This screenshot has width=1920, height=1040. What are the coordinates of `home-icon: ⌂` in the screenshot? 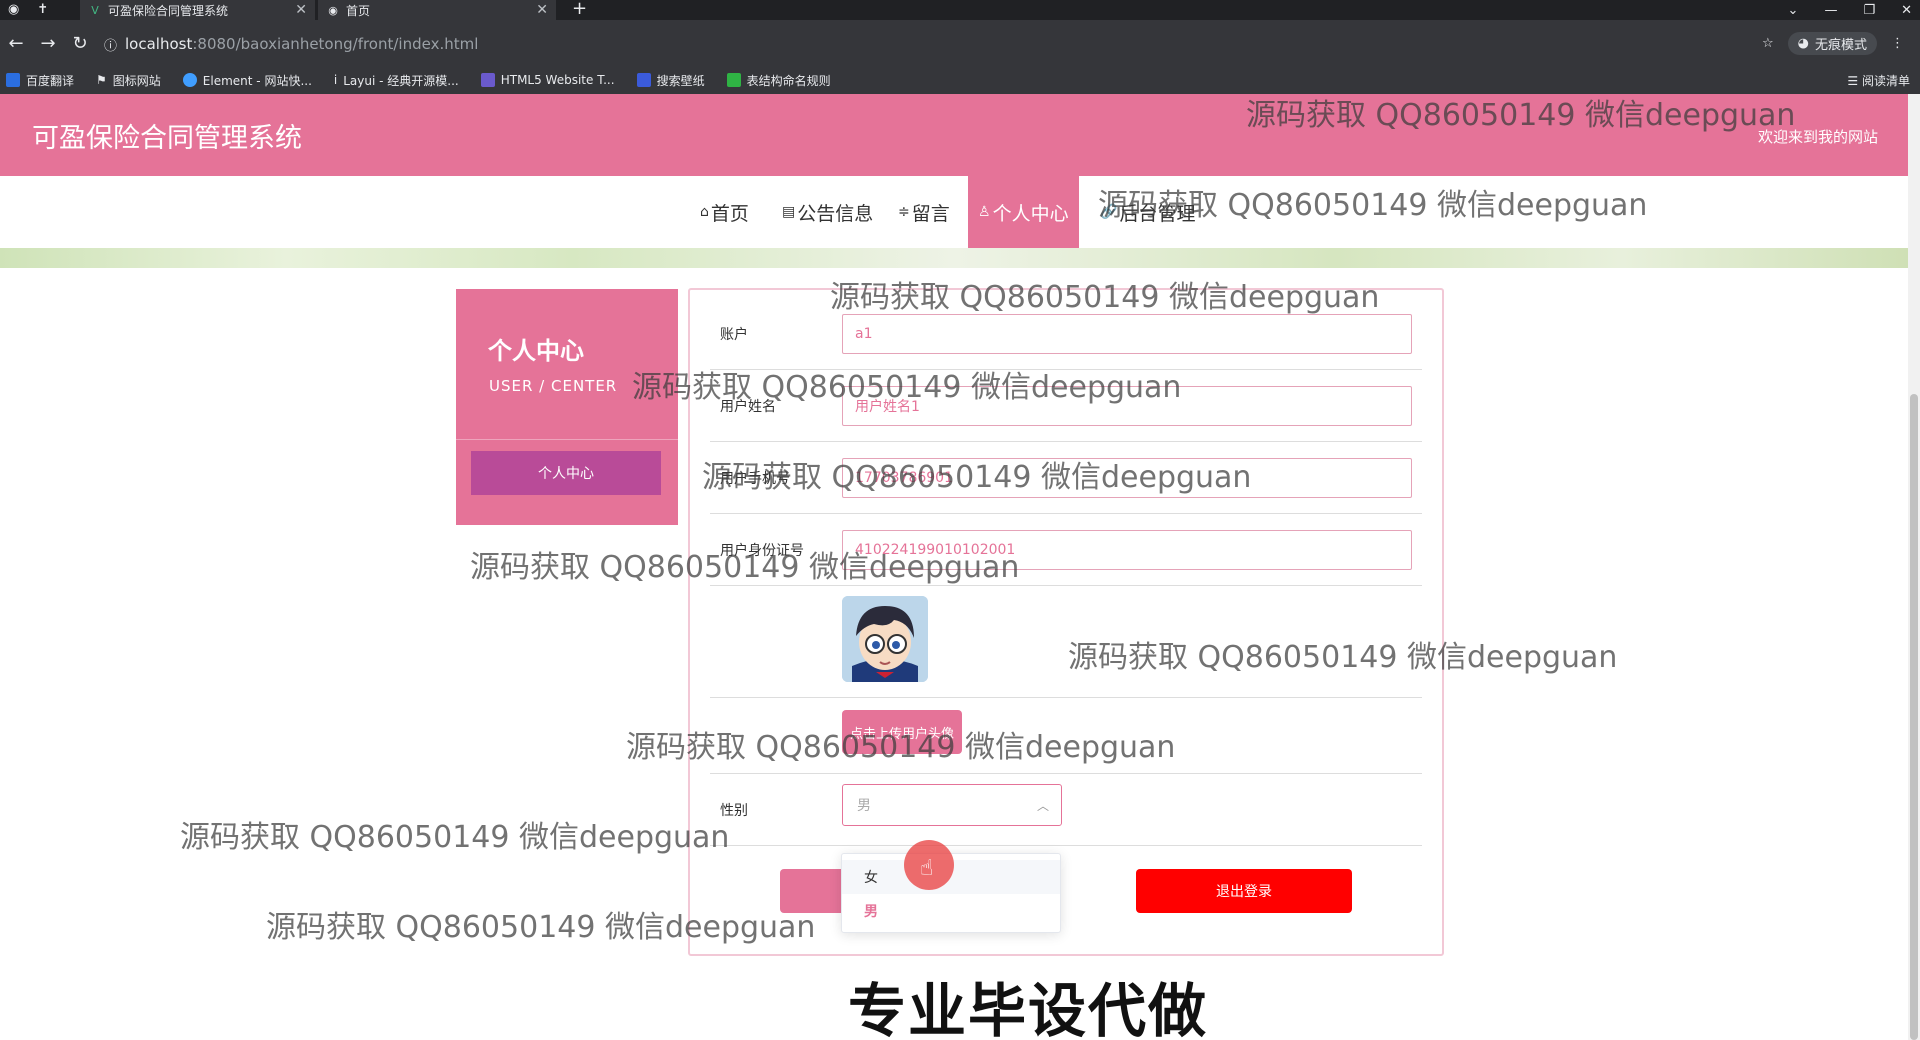 It's located at (704, 212).